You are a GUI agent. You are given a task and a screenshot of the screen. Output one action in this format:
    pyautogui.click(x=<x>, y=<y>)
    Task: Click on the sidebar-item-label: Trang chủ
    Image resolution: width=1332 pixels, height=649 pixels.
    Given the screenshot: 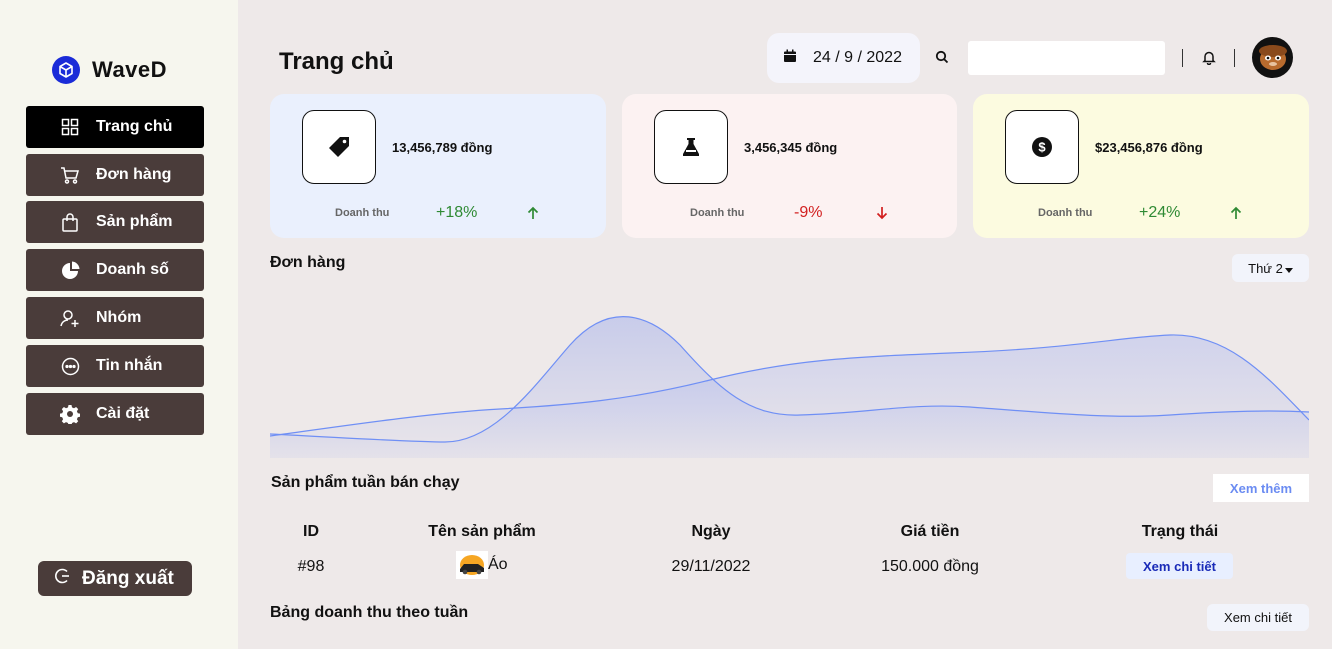 What is the action you would take?
    pyautogui.click(x=134, y=126)
    